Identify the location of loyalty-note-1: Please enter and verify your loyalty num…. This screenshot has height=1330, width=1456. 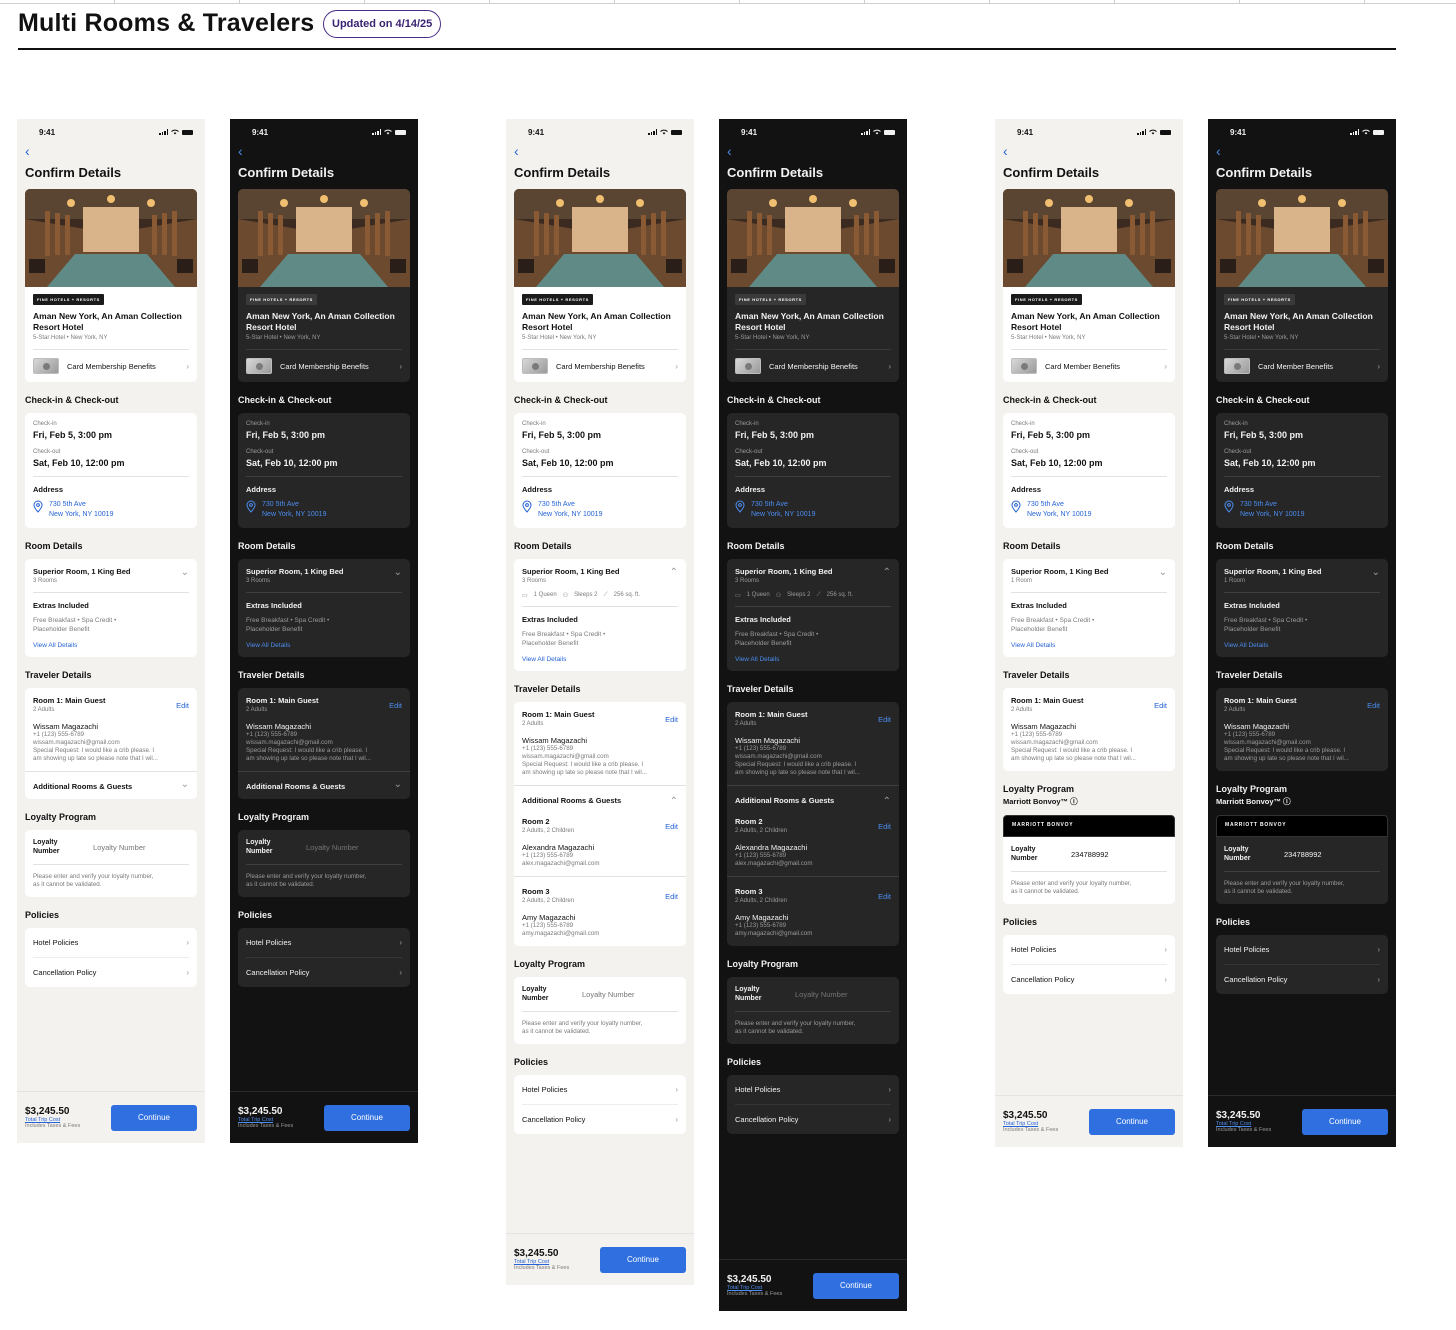
(582, 1023).